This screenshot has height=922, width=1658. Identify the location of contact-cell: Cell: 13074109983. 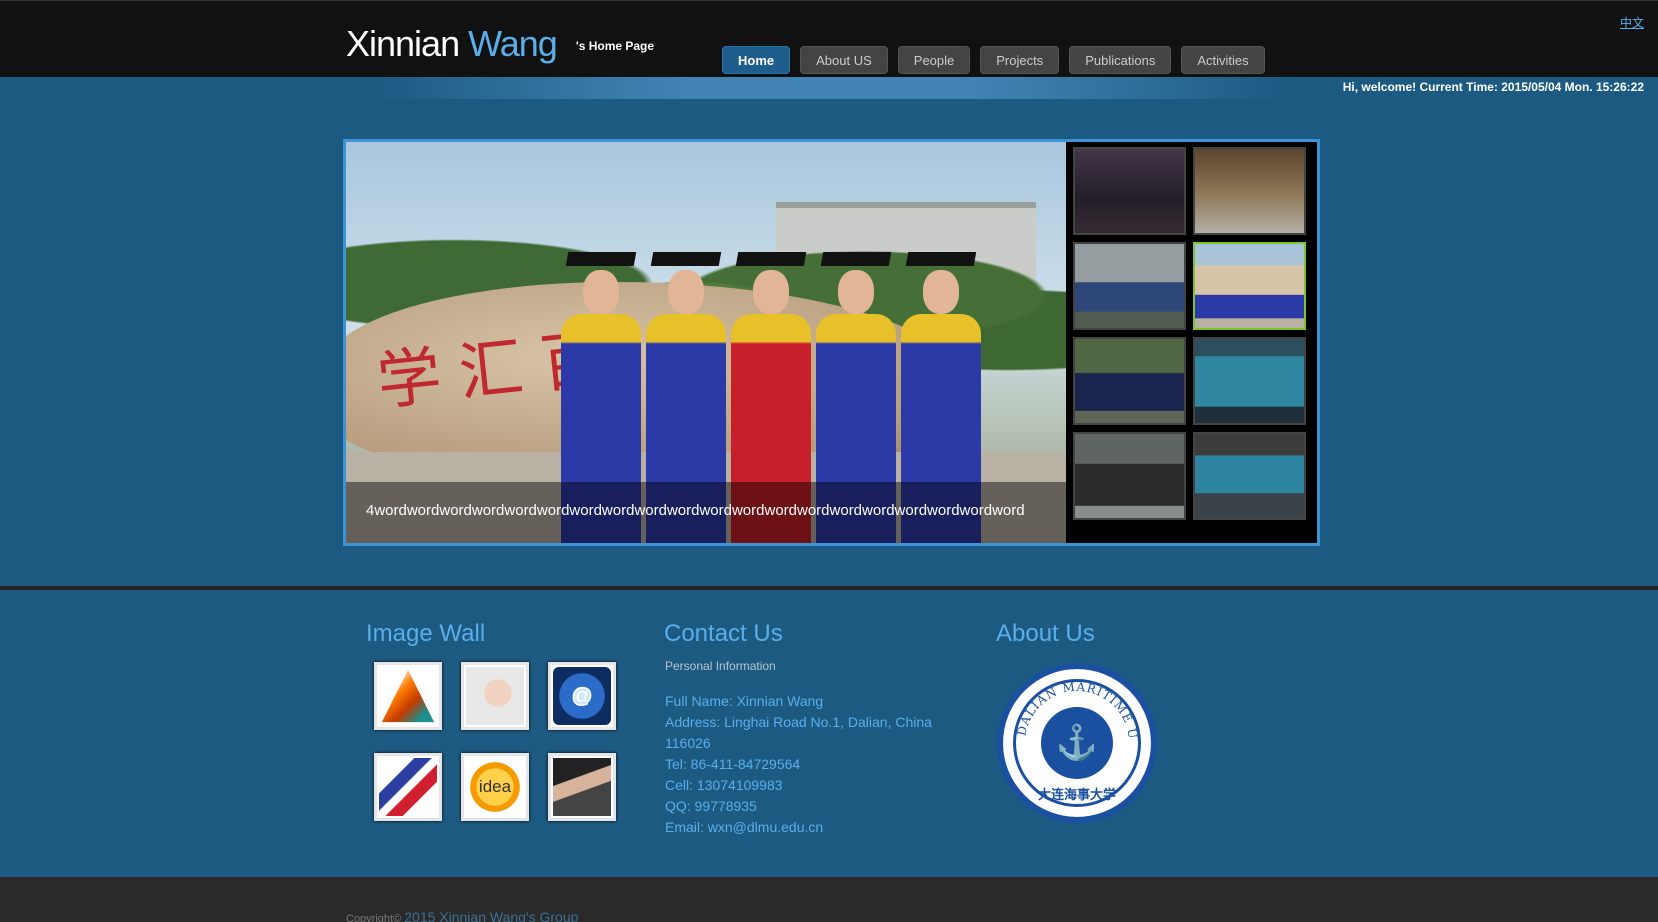
(724, 785).